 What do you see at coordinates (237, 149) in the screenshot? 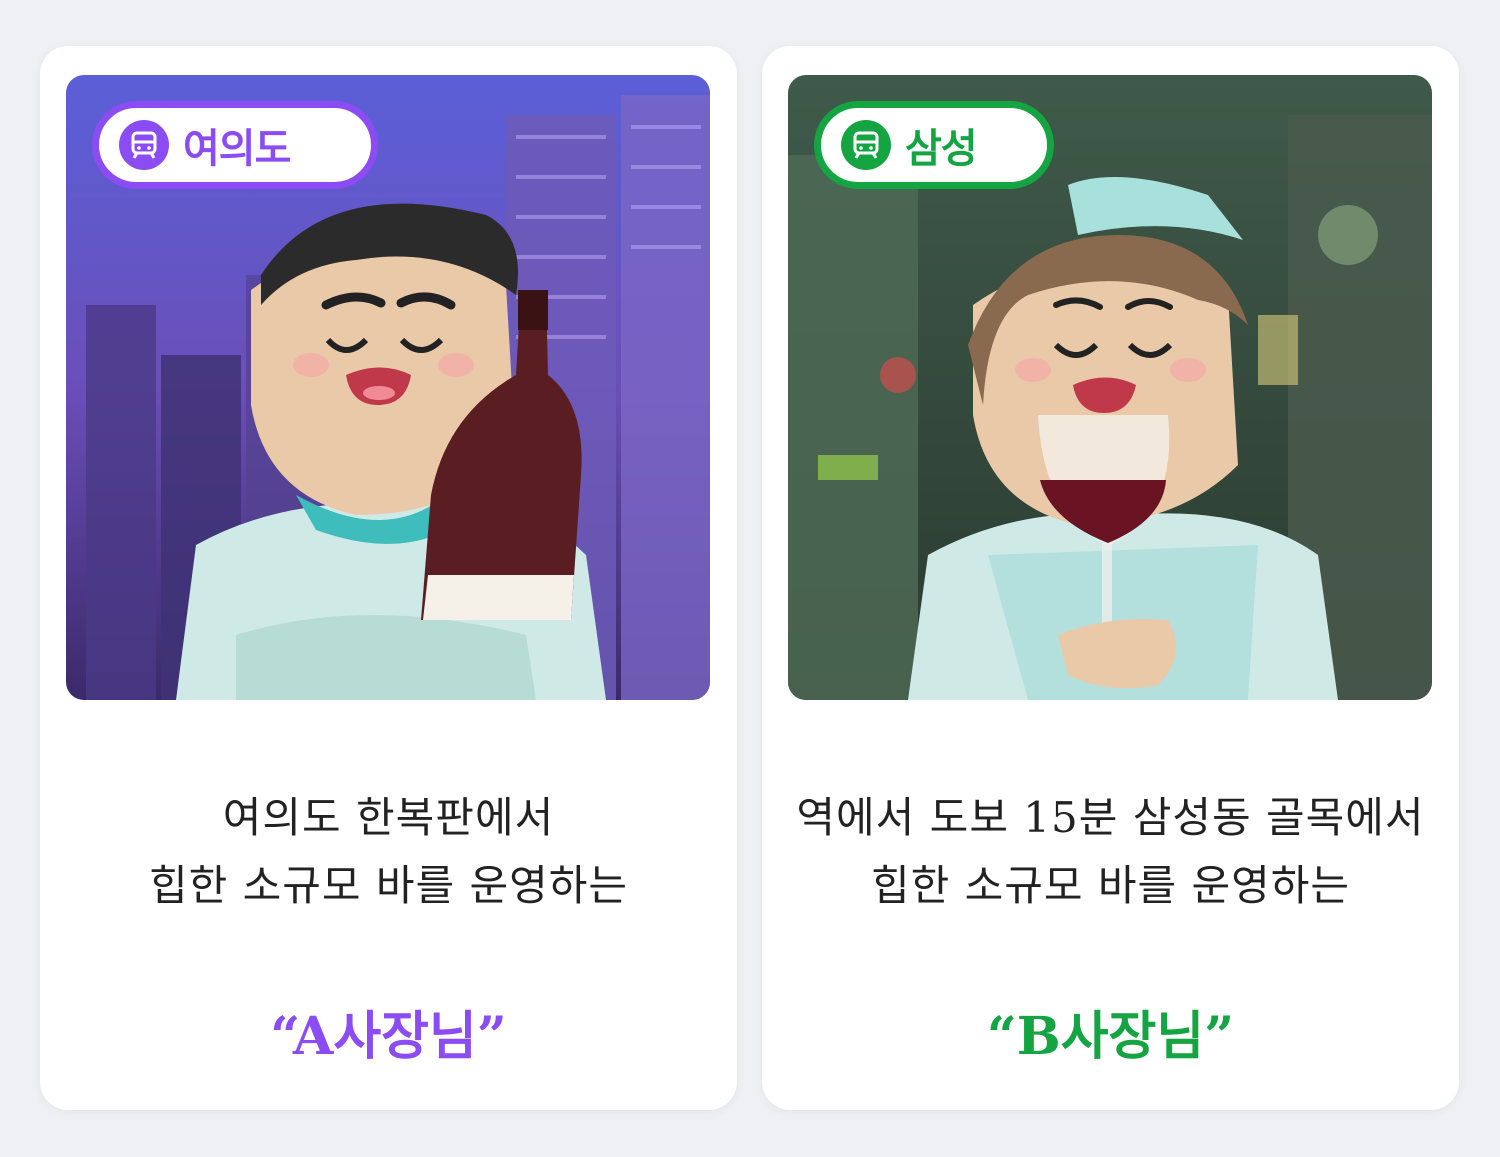
I see `station-label: 여의도` at bounding box center [237, 149].